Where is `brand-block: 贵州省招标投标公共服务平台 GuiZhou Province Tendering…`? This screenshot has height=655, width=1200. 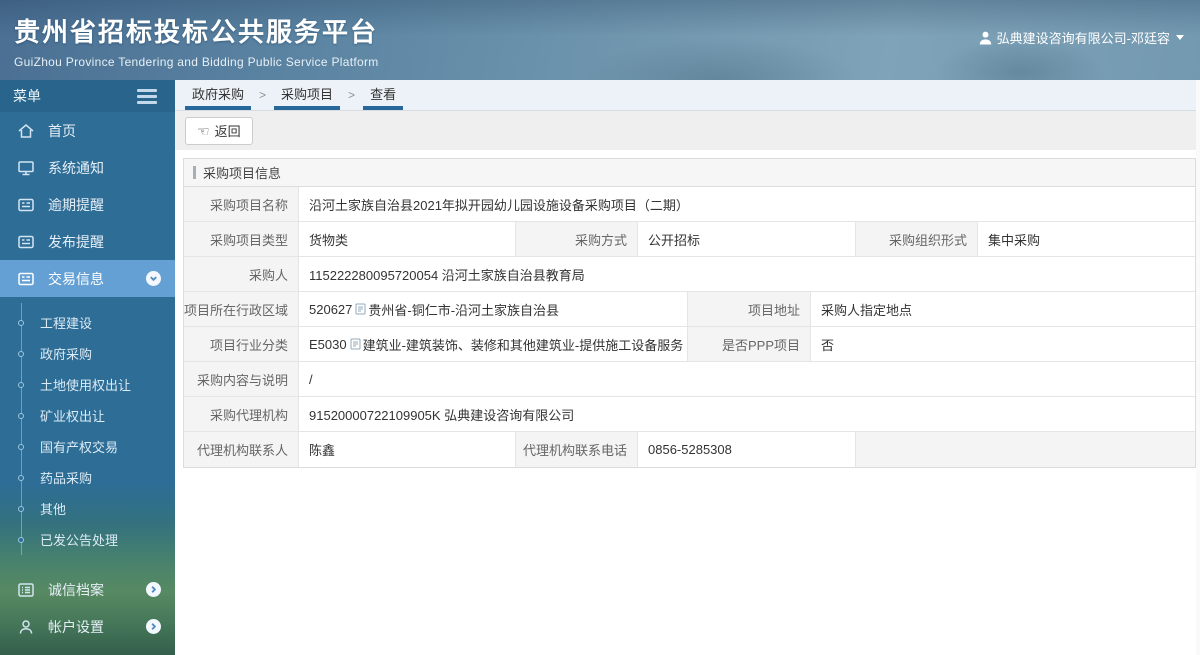 brand-block: 贵州省招标投标公共服务平台 GuiZhou Province Tendering… is located at coordinates (196, 40).